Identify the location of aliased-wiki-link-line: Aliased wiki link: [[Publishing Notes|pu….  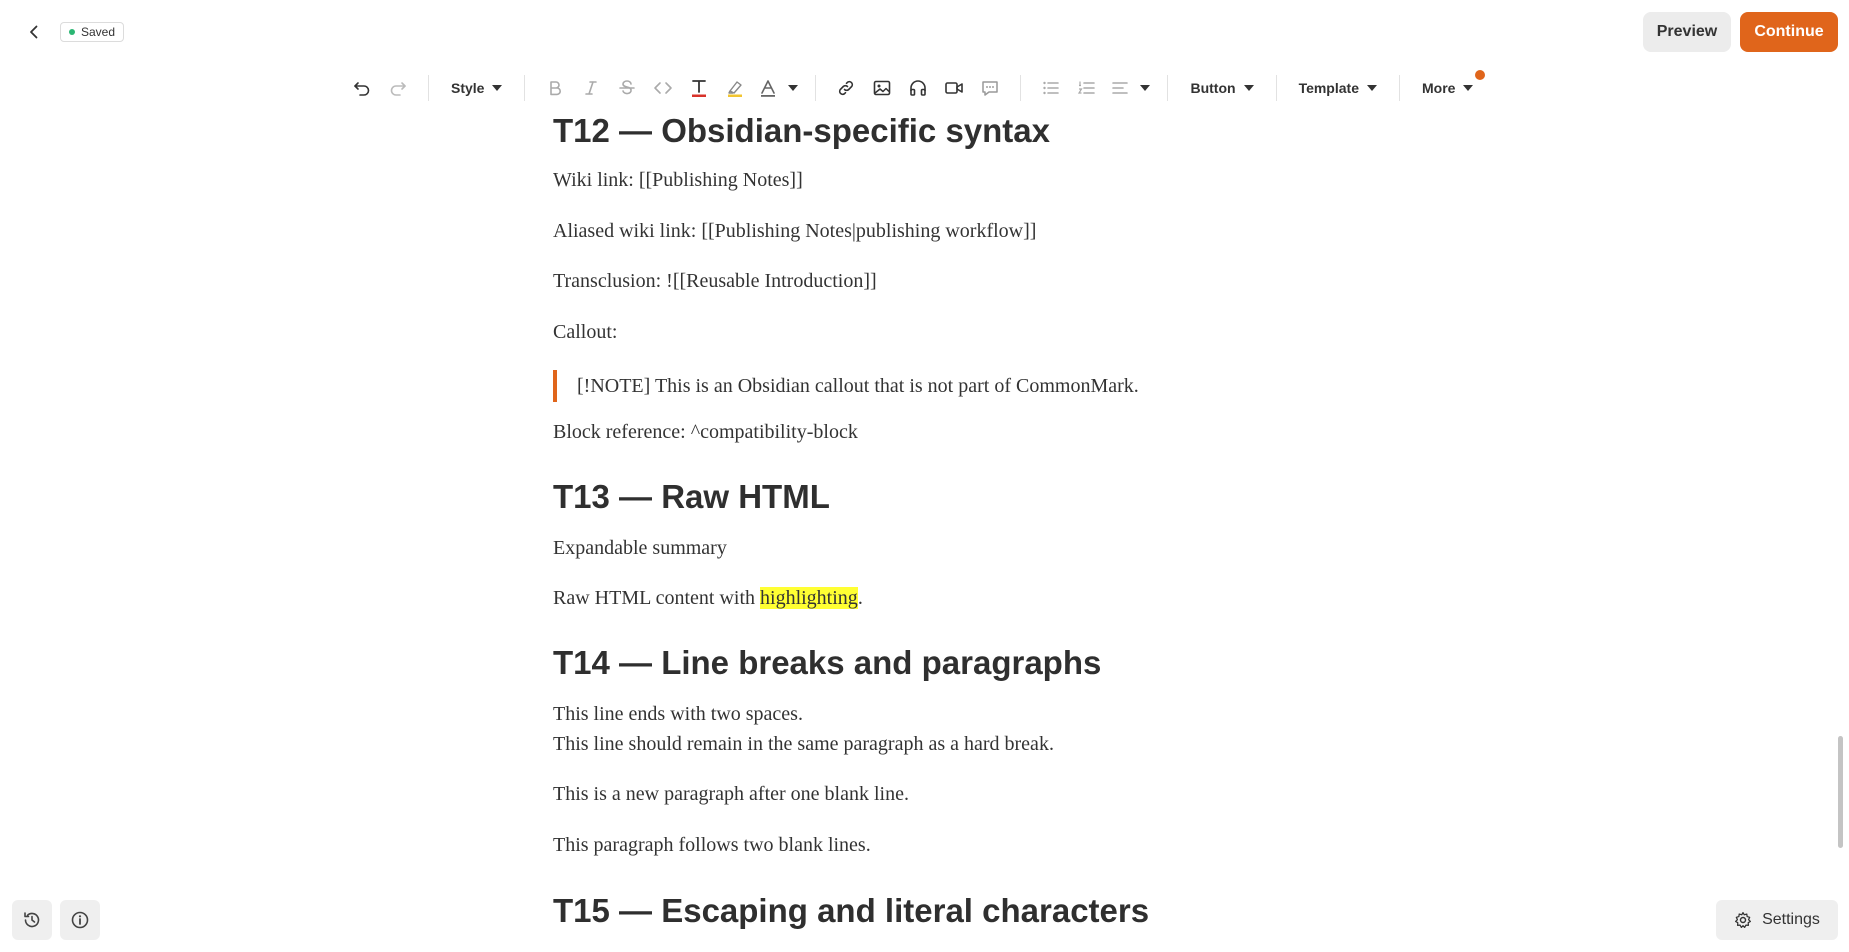
(795, 231).